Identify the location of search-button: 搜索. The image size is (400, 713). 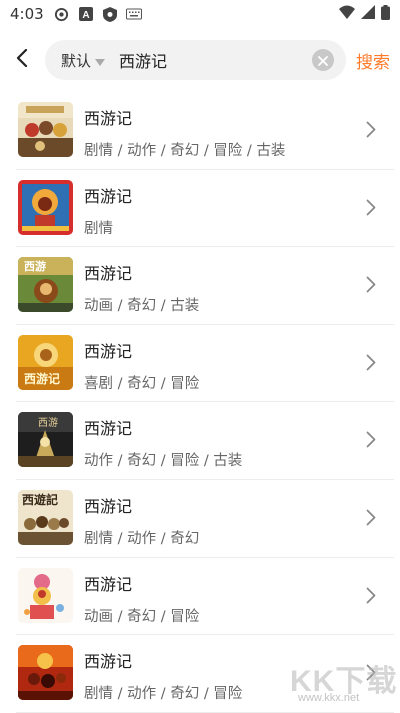
(373, 60).